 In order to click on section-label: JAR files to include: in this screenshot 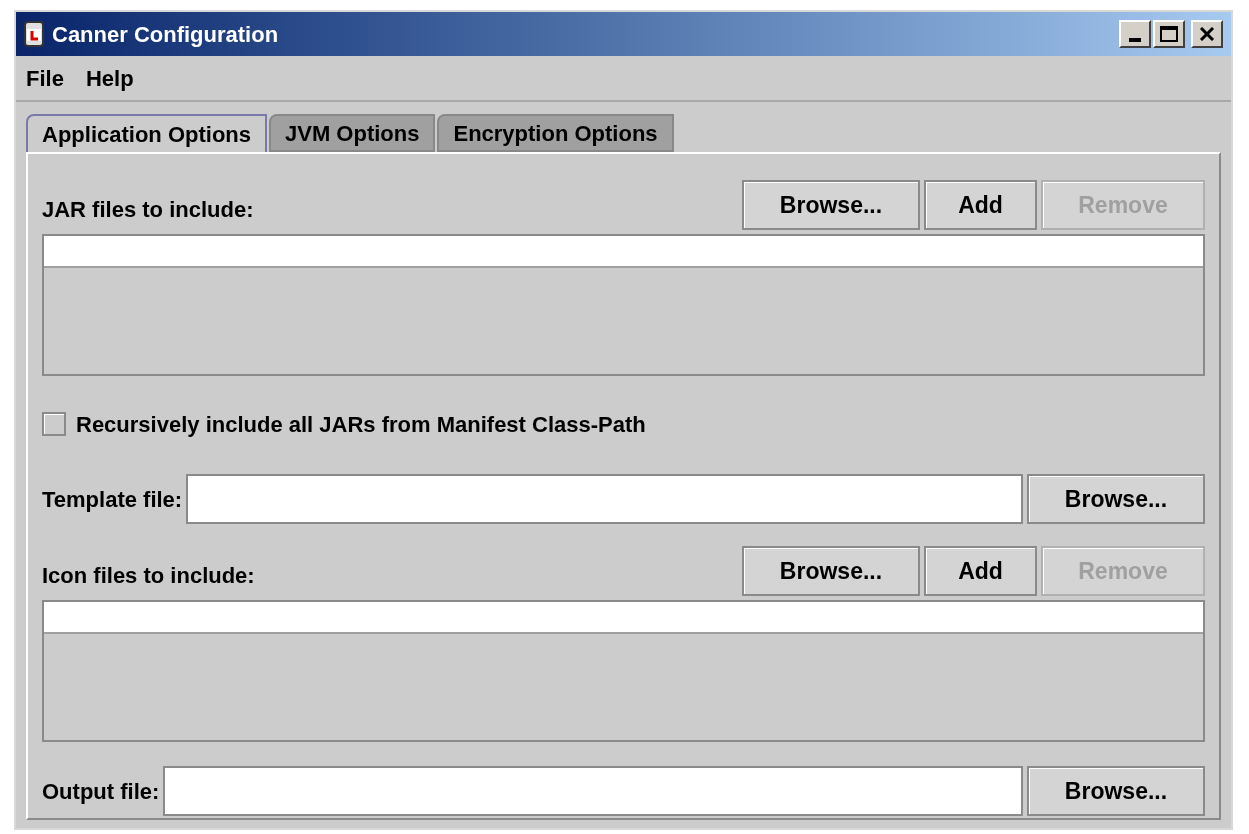, I will do `click(148, 210)`.